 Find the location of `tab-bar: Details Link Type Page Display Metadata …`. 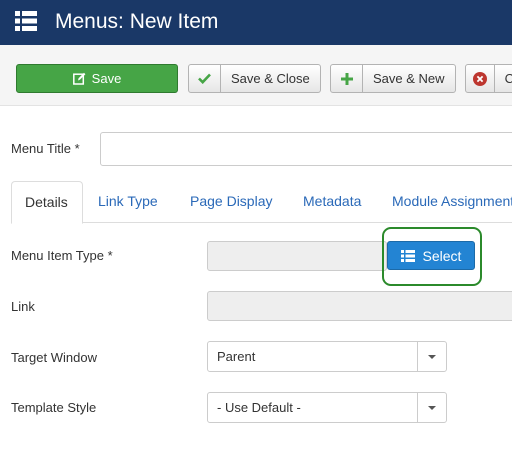

tab-bar: Details Link Type Page Display Metadata … is located at coordinates (261, 202).